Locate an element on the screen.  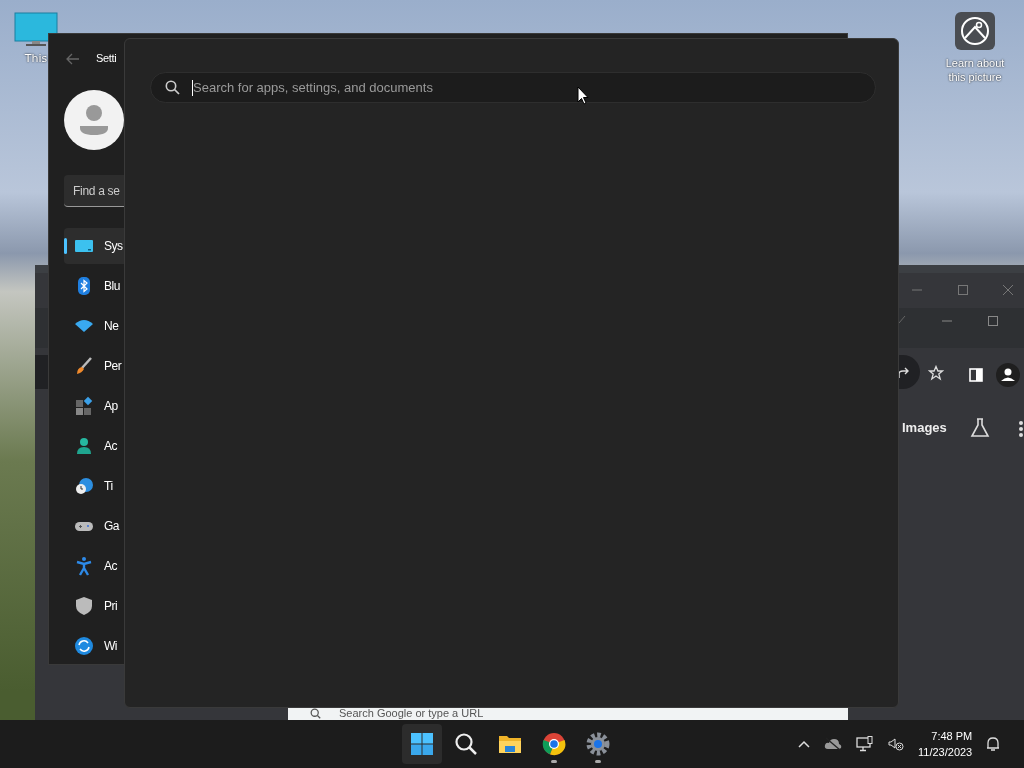
taskbar-button is located at coordinates (422, 744).